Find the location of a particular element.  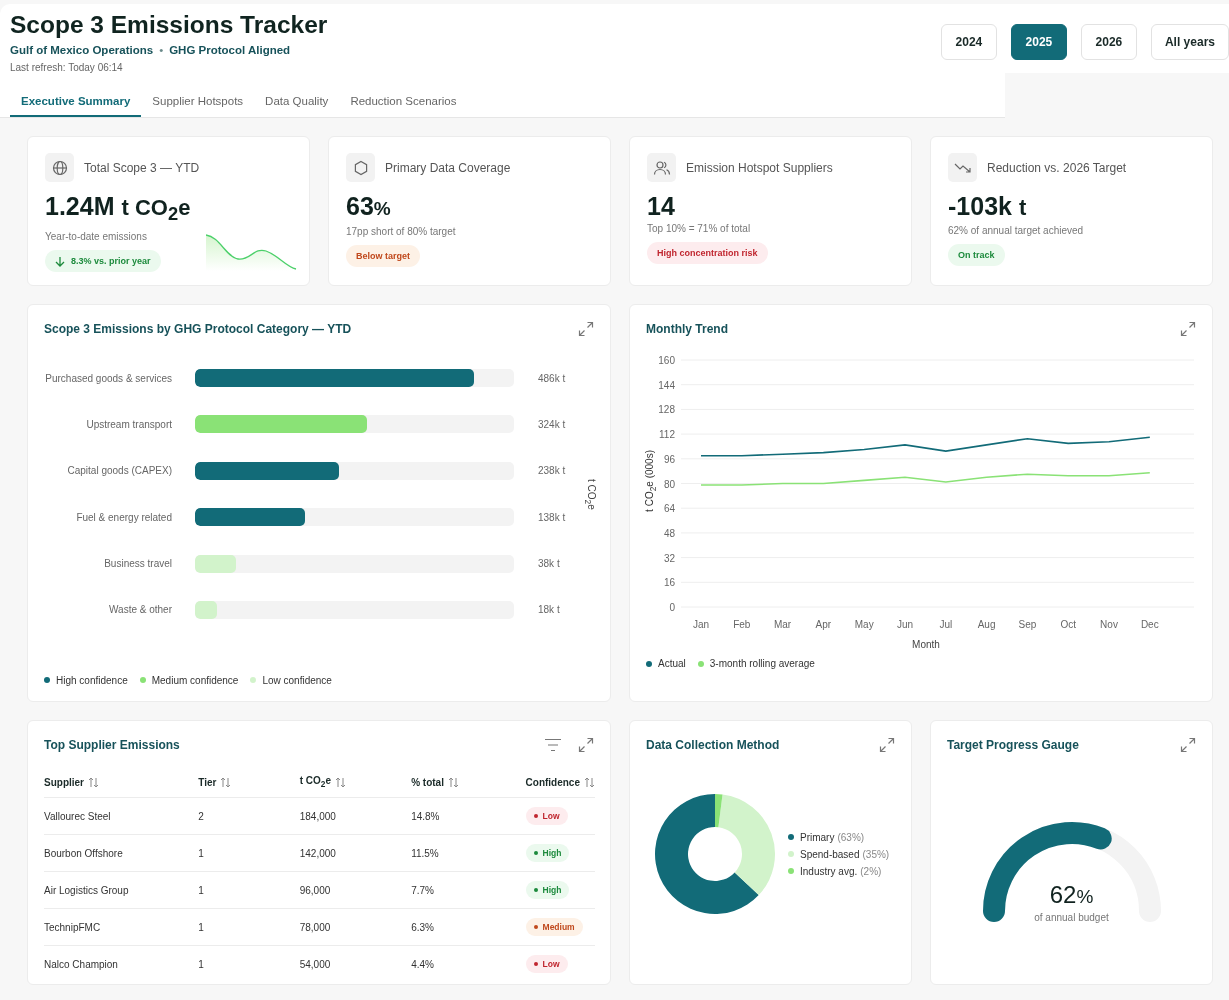

value-label: 238k t is located at coordinates (552, 471).